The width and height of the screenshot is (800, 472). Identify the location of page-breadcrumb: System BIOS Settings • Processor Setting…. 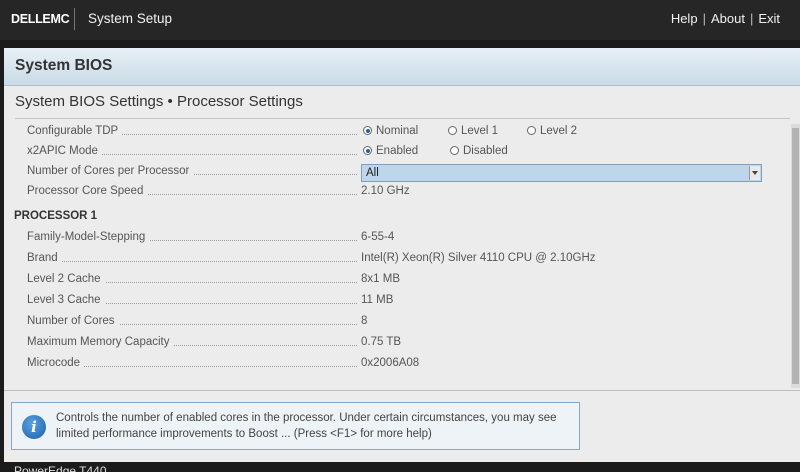
(159, 101).